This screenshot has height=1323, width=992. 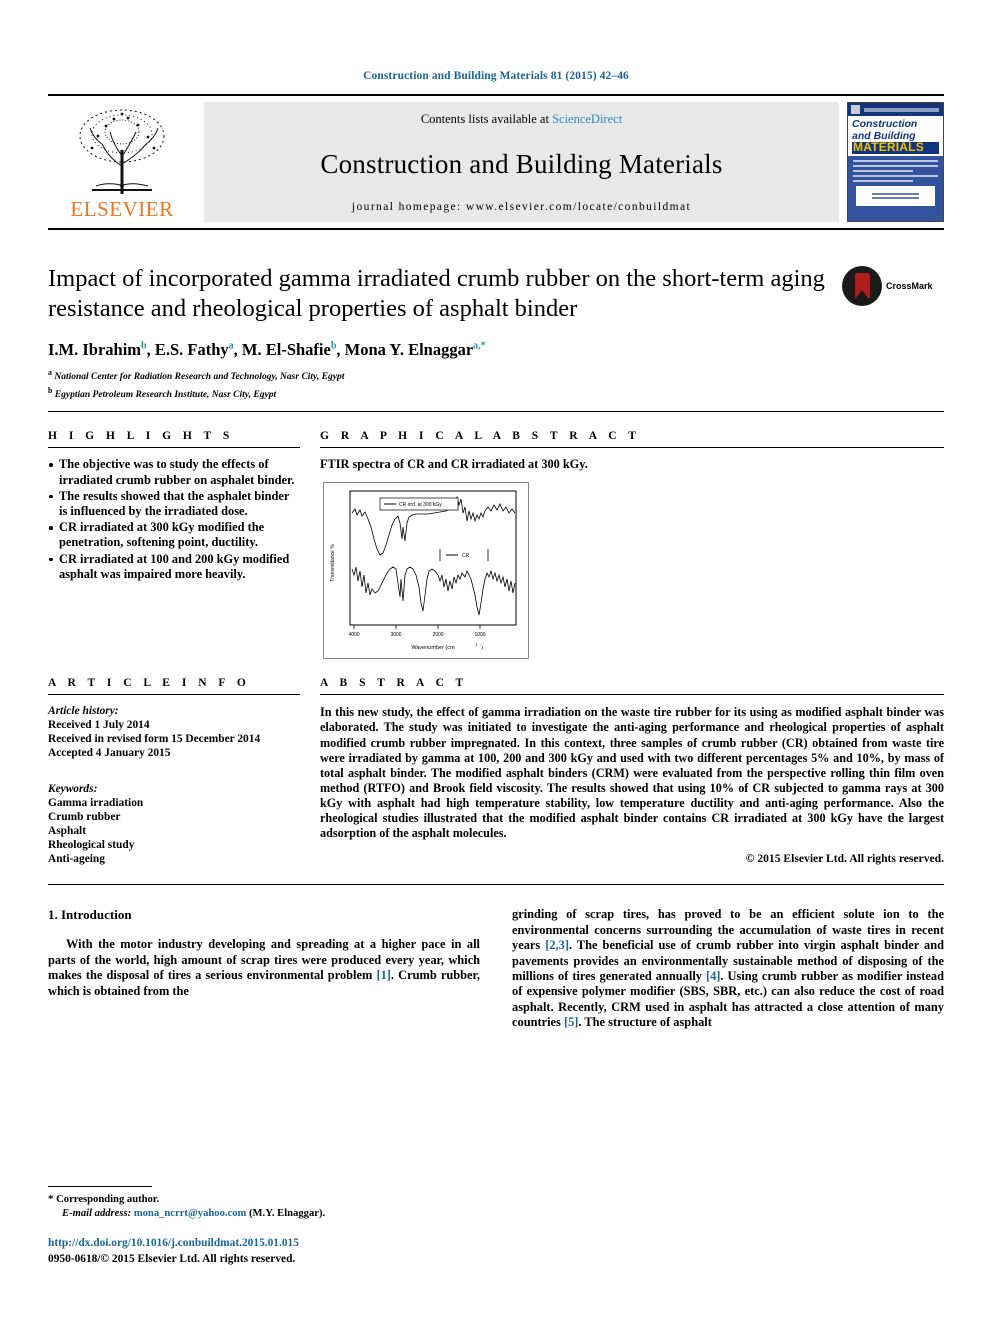 What do you see at coordinates (50, 372) in the screenshot?
I see `affiliation-mark: a` at bounding box center [50, 372].